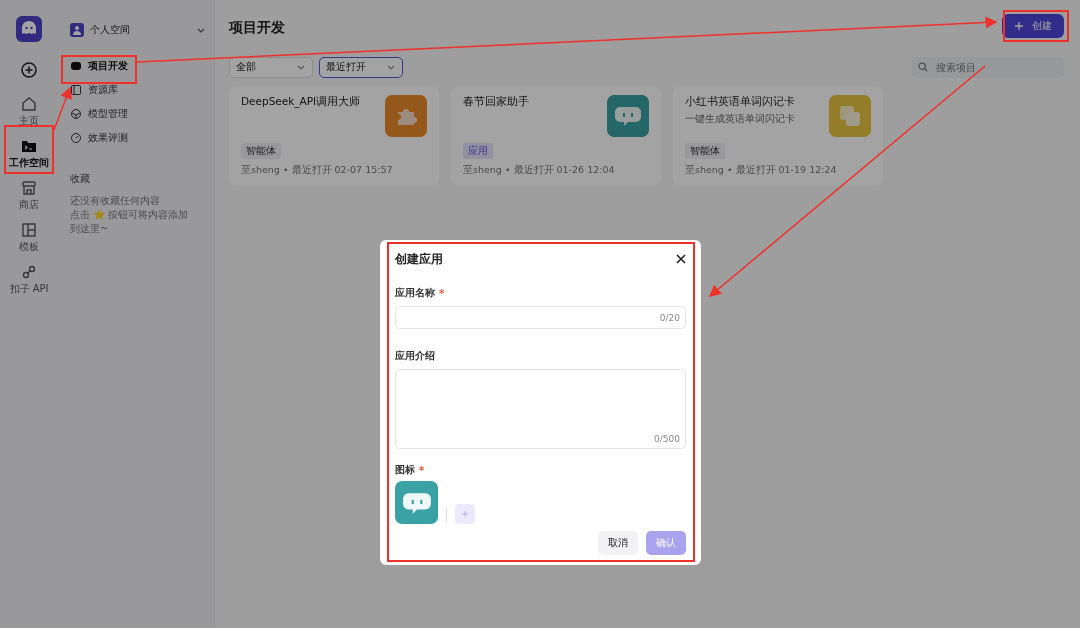 Image resolution: width=1080 pixels, height=628 pixels. What do you see at coordinates (29, 272) in the screenshot?
I see `link-icon` at bounding box center [29, 272].